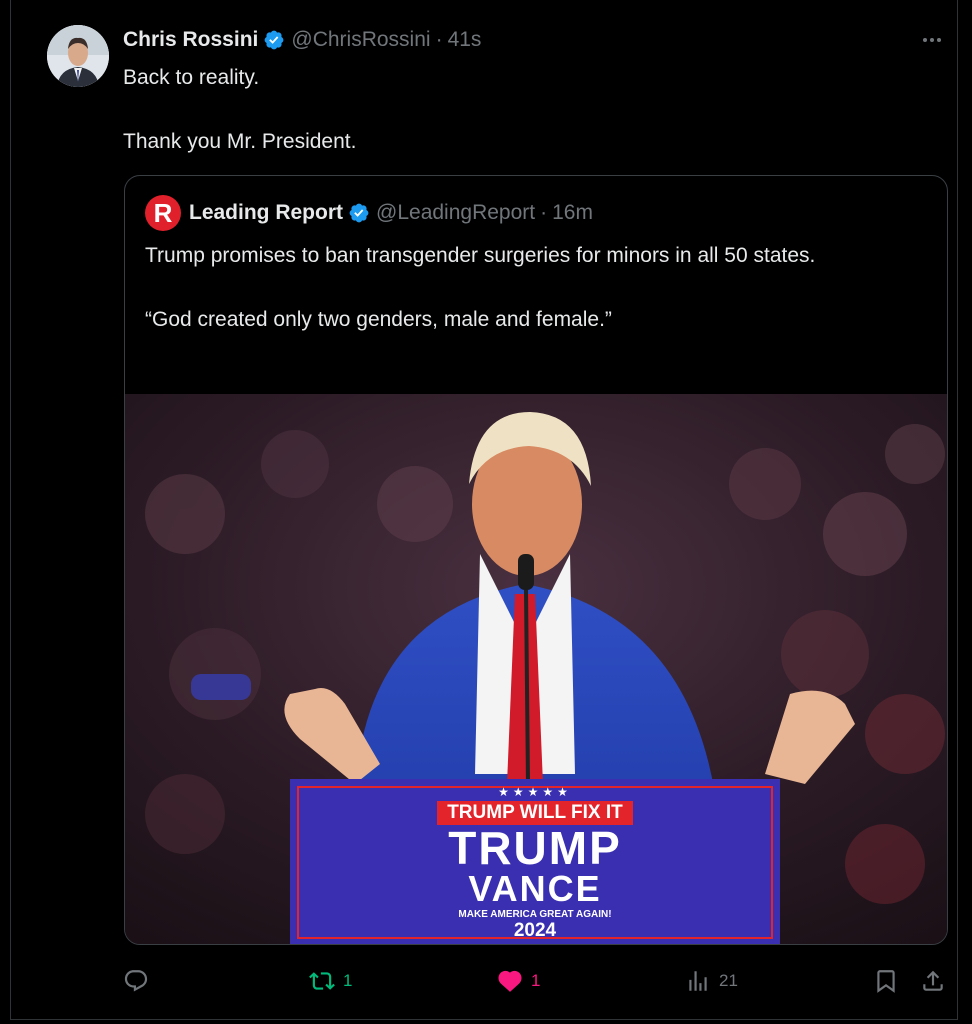 The image size is (972, 1024). Describe the element at coordinates (728, 980) in the screenshot. I see `views-count: 21` at that location.